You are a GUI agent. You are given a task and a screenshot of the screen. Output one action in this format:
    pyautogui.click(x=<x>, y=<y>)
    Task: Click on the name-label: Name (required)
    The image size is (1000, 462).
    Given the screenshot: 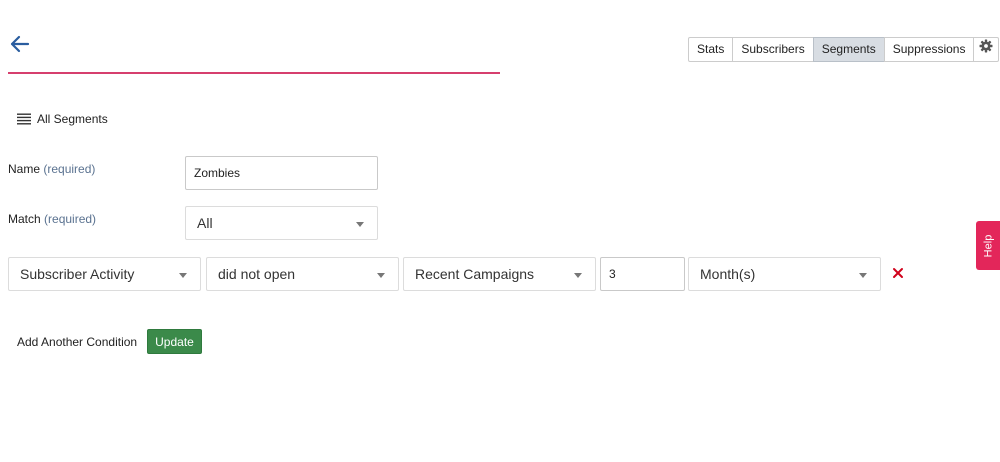 What is the action you would take?
    pyautogui.click(x=52, y=169)
    